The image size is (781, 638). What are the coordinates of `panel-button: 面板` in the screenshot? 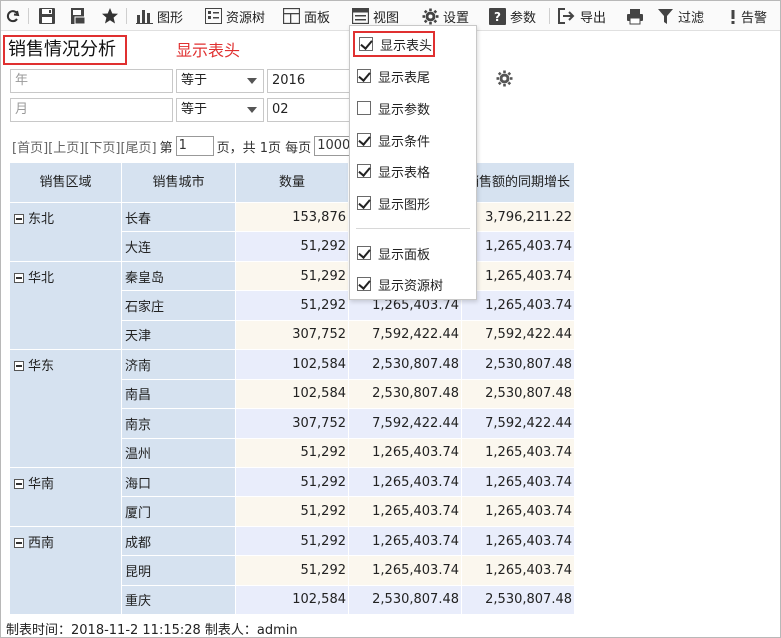 It's located at (306, 16).